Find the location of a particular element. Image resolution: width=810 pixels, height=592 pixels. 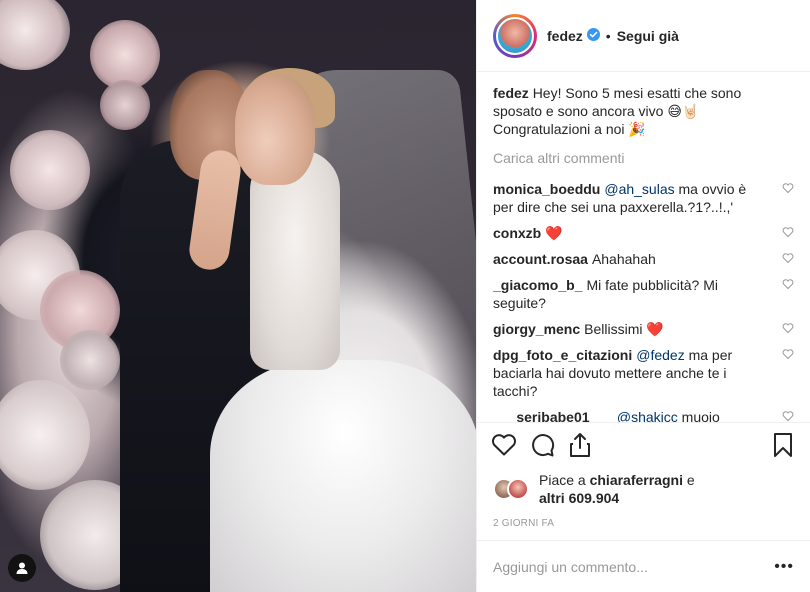

likes-middle: e is located at coordinates (688, 480).